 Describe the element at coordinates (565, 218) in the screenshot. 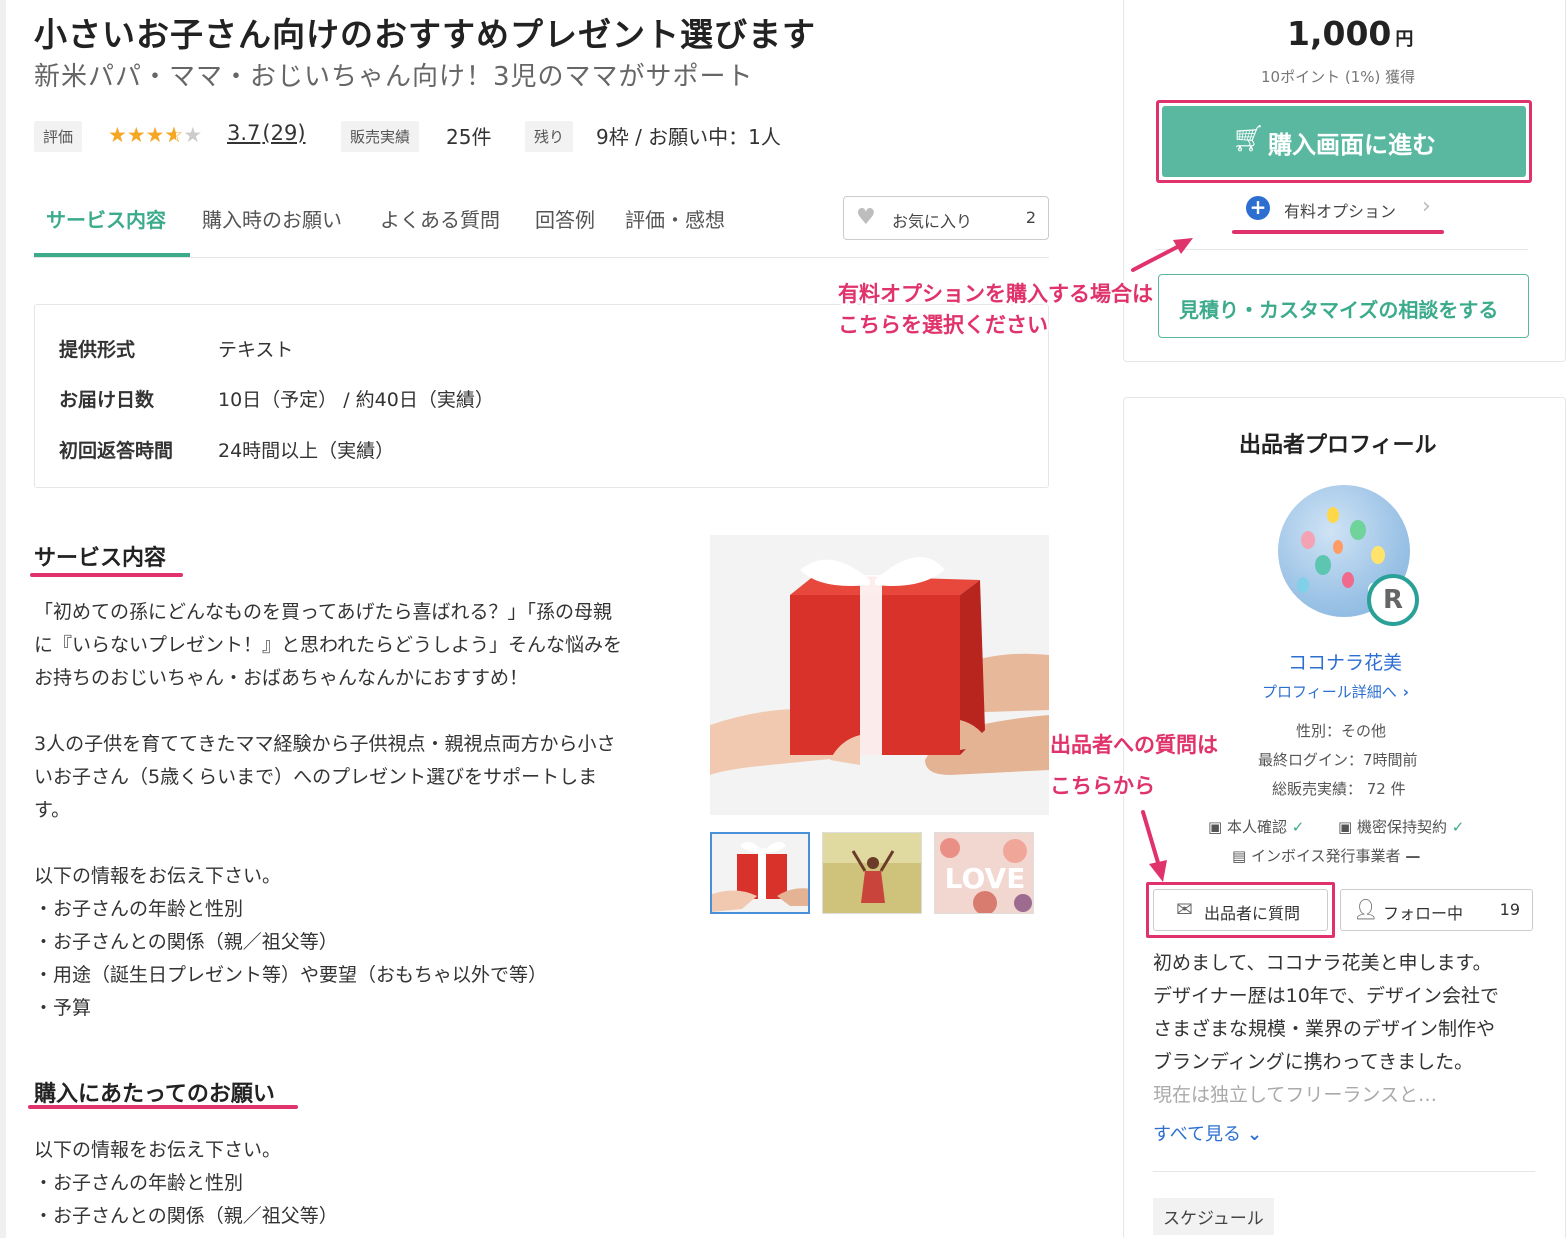

I see `tab-sample-answers: 回答例` at that location.